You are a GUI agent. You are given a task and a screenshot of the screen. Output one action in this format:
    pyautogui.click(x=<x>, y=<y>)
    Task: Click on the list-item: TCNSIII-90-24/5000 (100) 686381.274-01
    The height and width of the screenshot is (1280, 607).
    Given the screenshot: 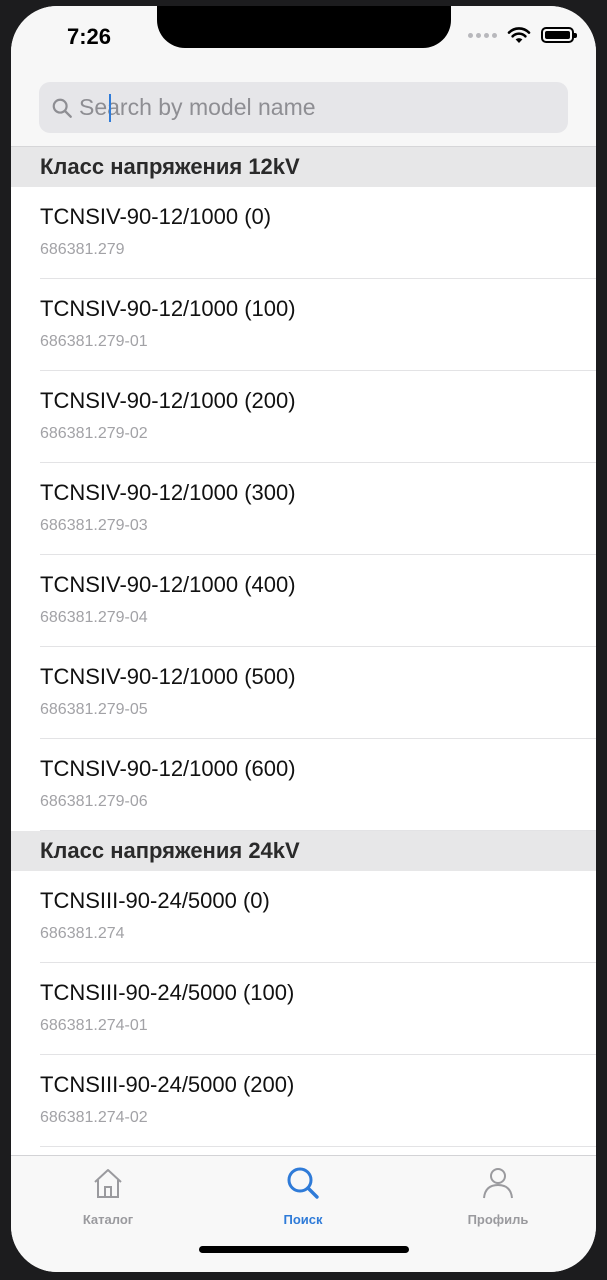 What is the action you would take?
    pyautogui.click(x=303, y=1009)
    